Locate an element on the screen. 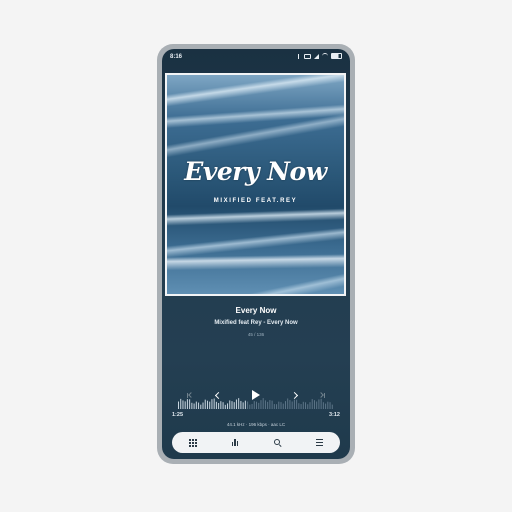 The height and width of the screenshot is (512, 512). status-bar: 8:16 is located at coordinates (256, 57).